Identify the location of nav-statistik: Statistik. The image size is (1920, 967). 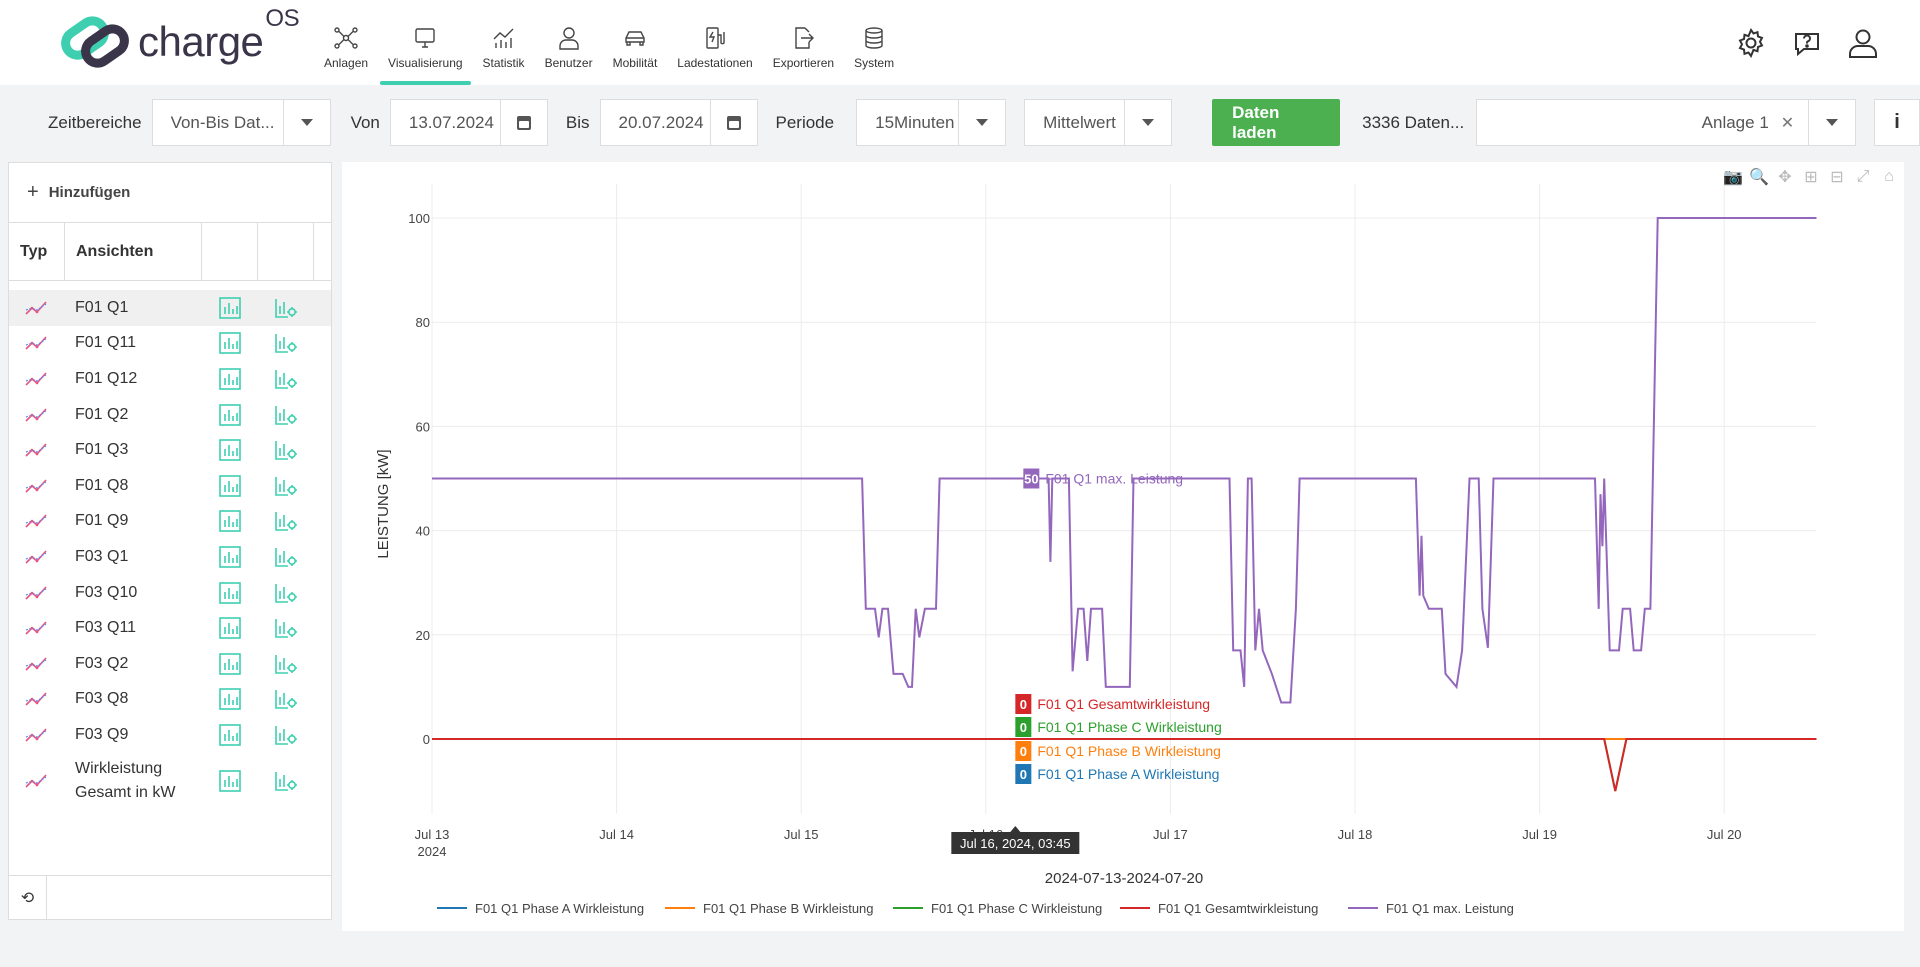
(504, 42).